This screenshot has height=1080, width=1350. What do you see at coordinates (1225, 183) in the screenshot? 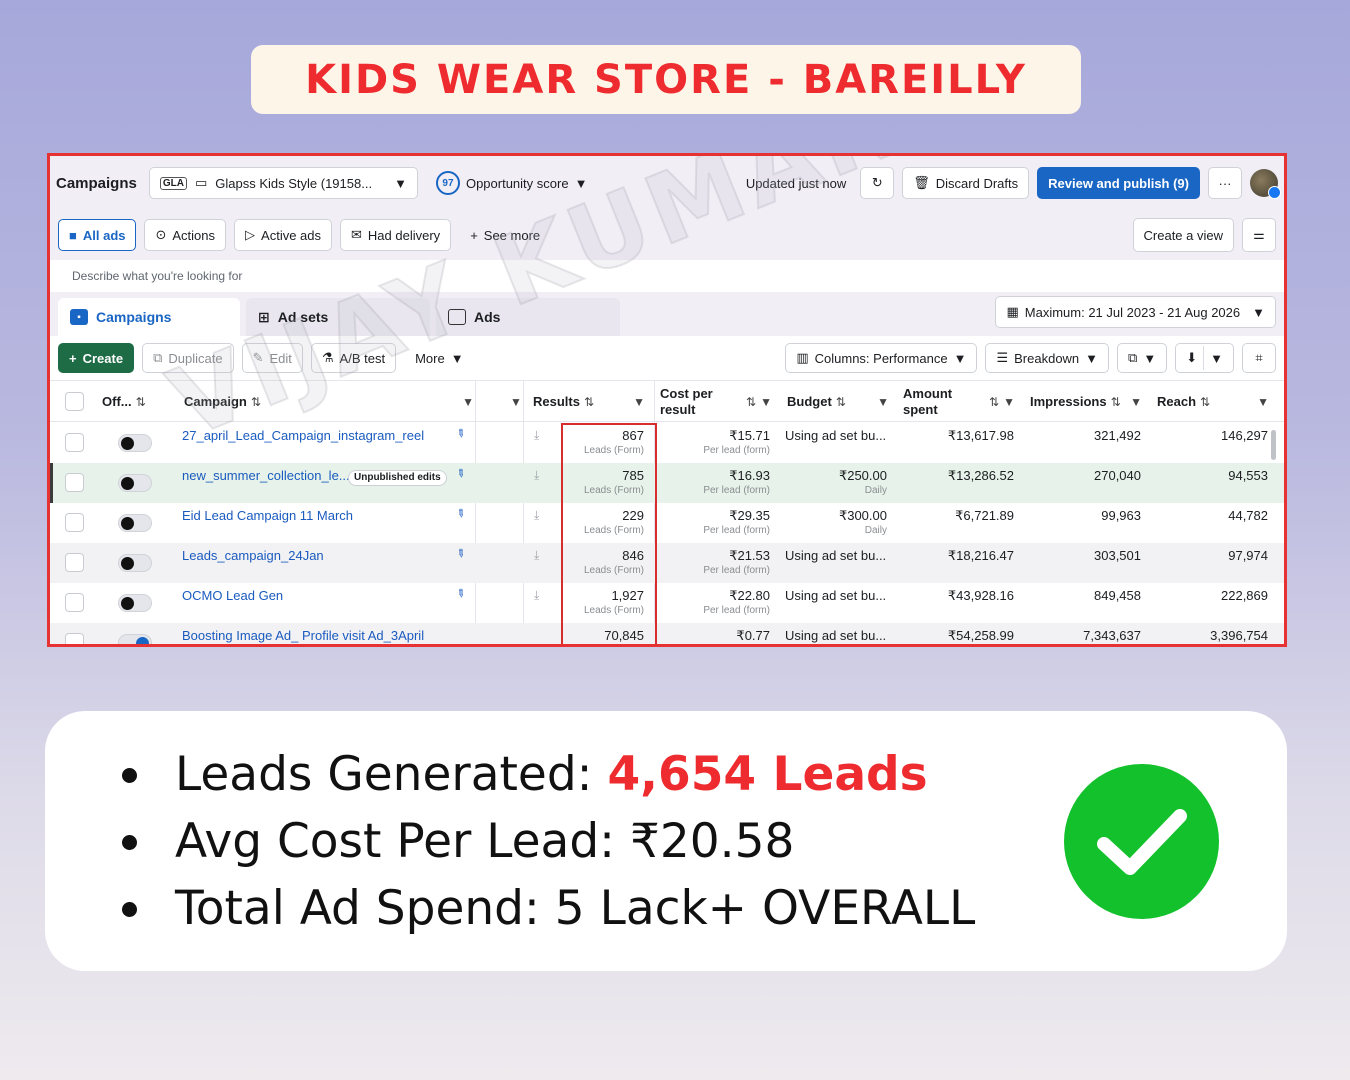
I see `more-options-button: ···` at bounding box center [1225, 183].